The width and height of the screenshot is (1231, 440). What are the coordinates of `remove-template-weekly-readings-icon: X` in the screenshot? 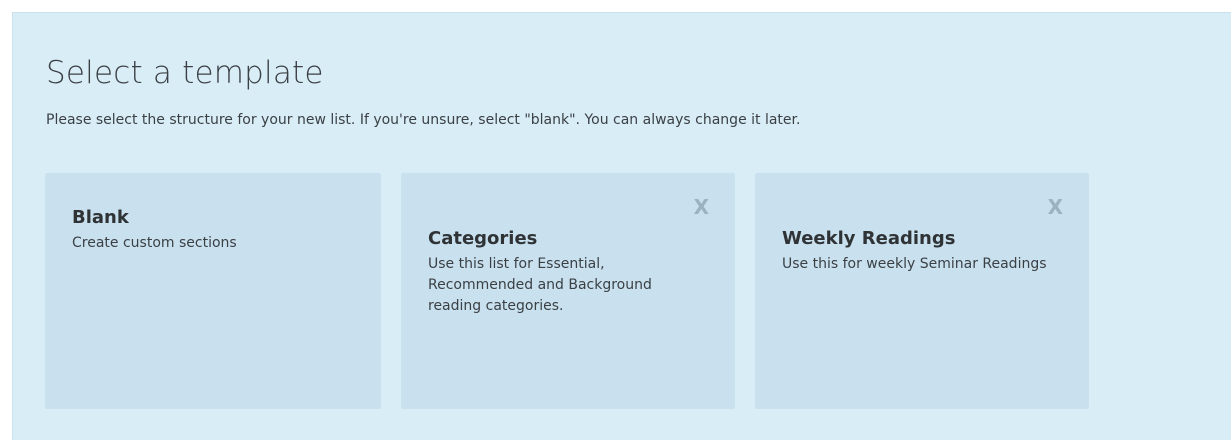 It's located at (1055, 207).